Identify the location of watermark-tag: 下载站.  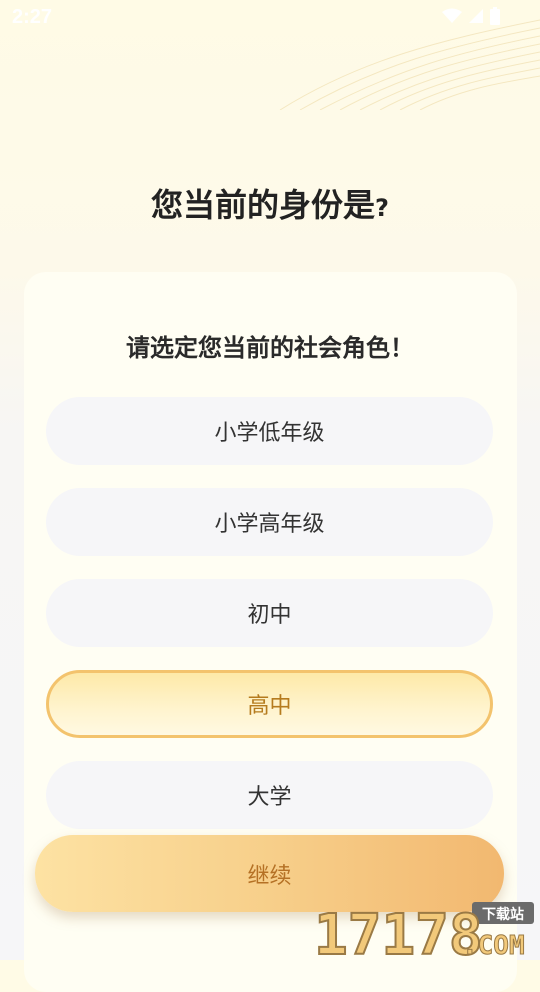
(503, 914).